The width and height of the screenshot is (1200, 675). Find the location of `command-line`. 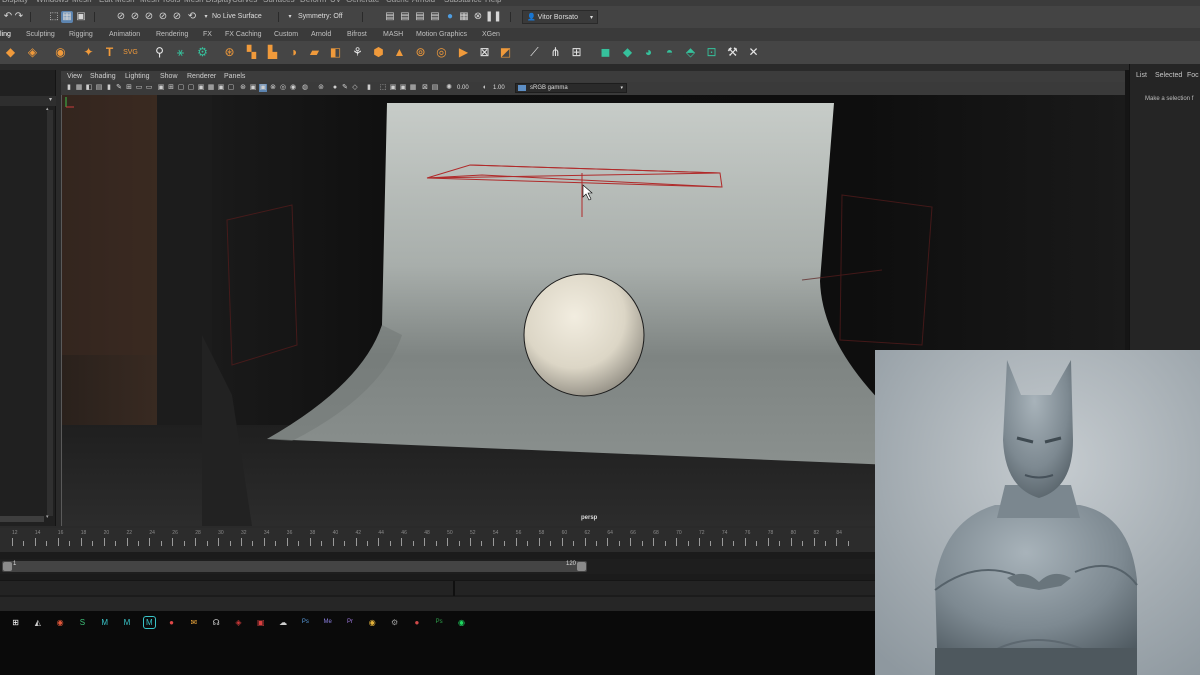

command-line is located at coordinates (437, 588).